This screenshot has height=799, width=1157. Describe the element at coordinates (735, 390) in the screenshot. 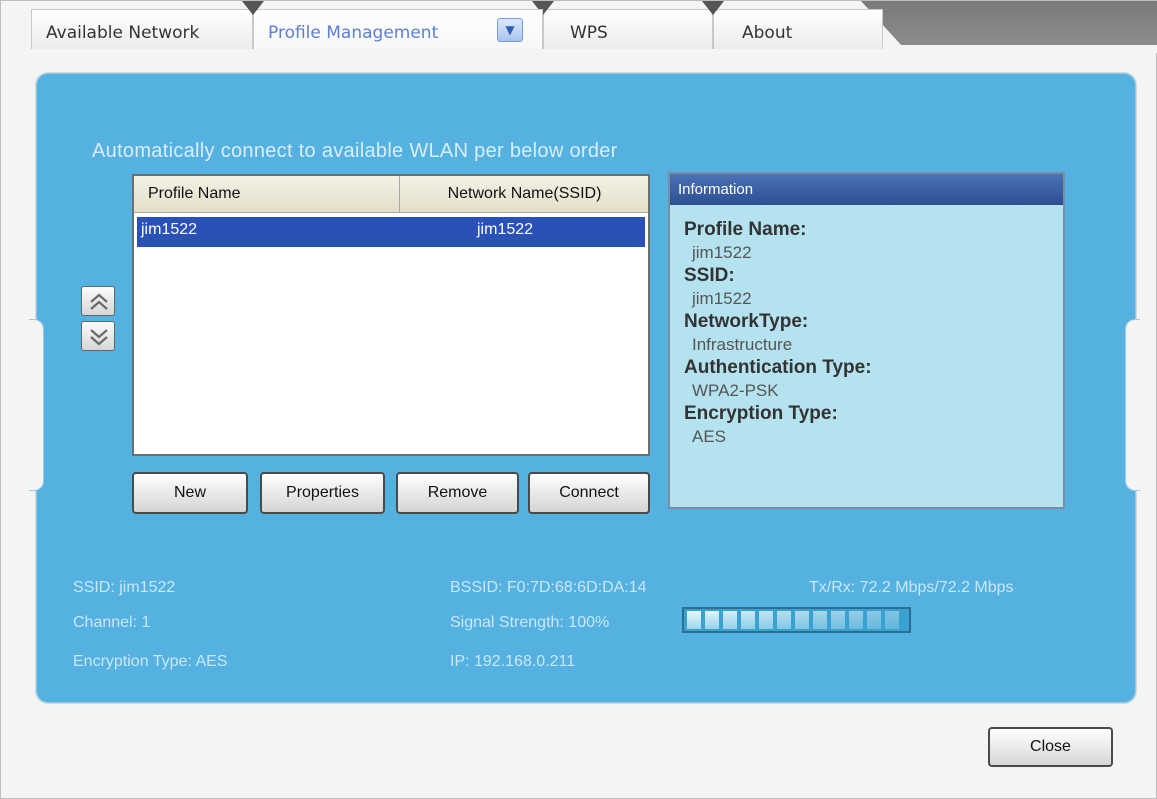

I see `auth-type-value: WPA2-PSK` at that location.